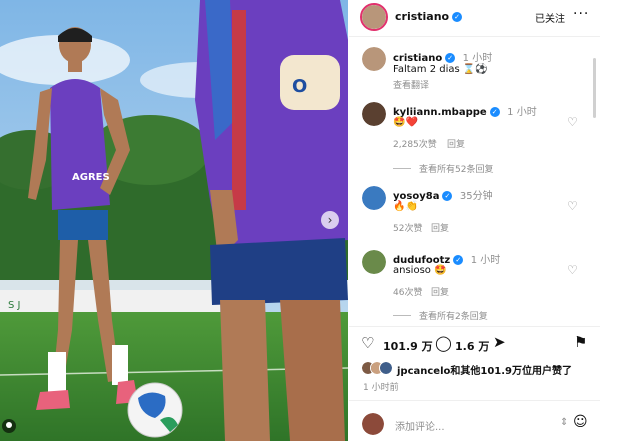  Describe the element at coordinates (610, 220) in the screenshot. I see `page-margin` at that location.